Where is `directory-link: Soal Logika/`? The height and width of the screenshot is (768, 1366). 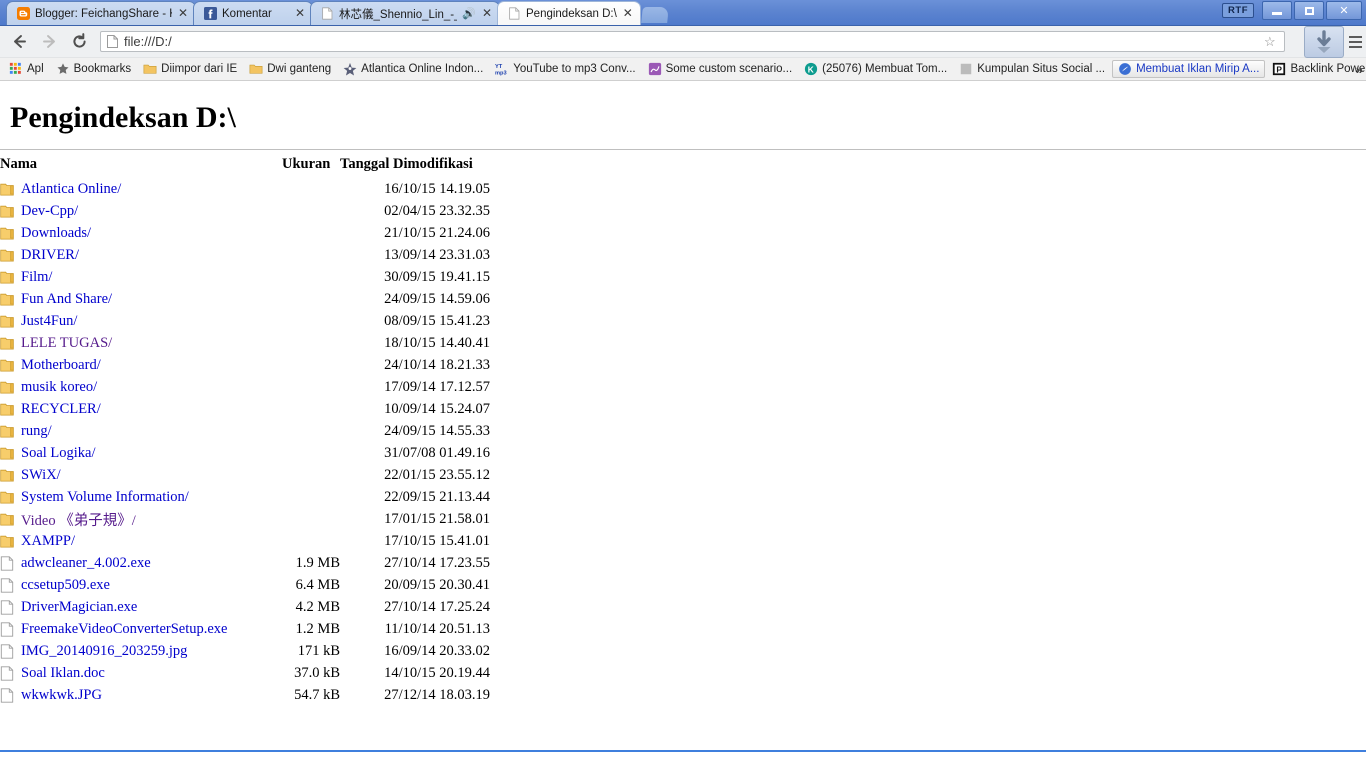
directory-link: Soal Logika/ is located at coordinates (58, 453).